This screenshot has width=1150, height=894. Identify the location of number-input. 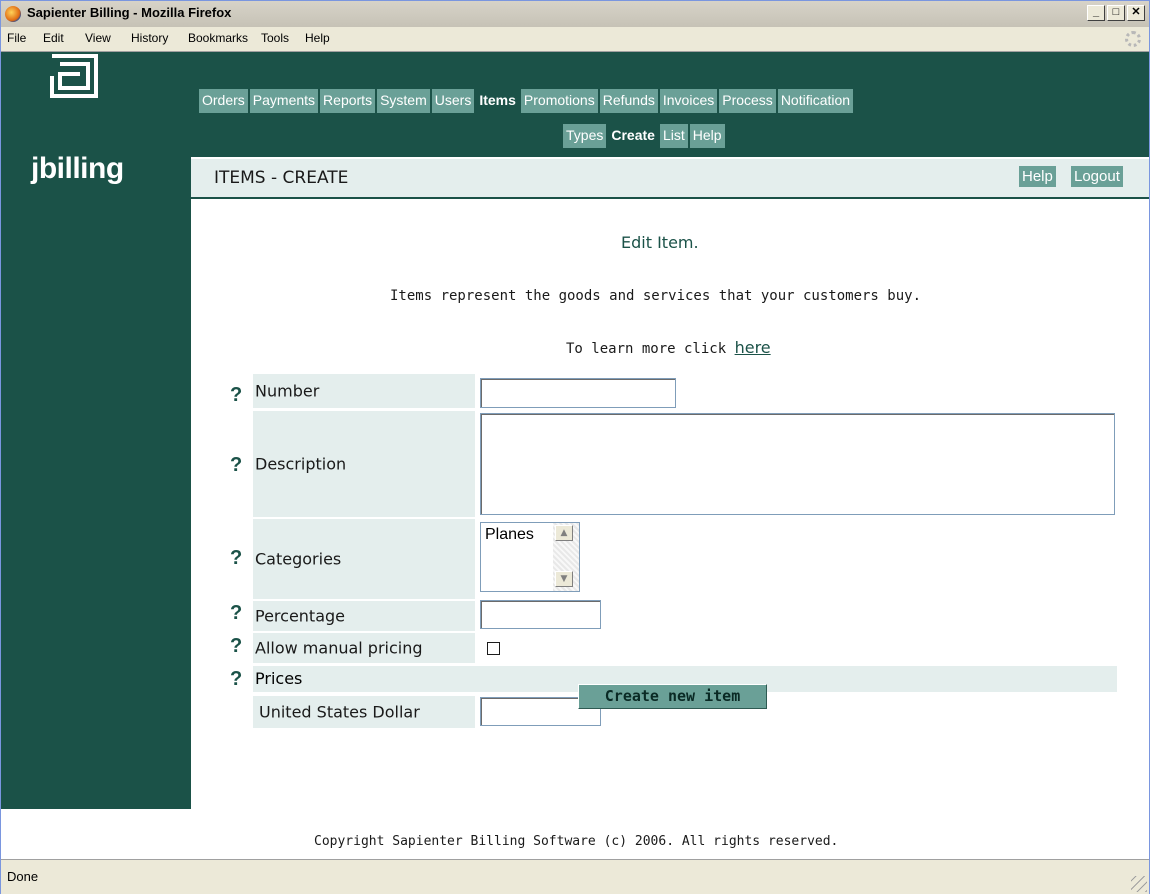
(578, 393).